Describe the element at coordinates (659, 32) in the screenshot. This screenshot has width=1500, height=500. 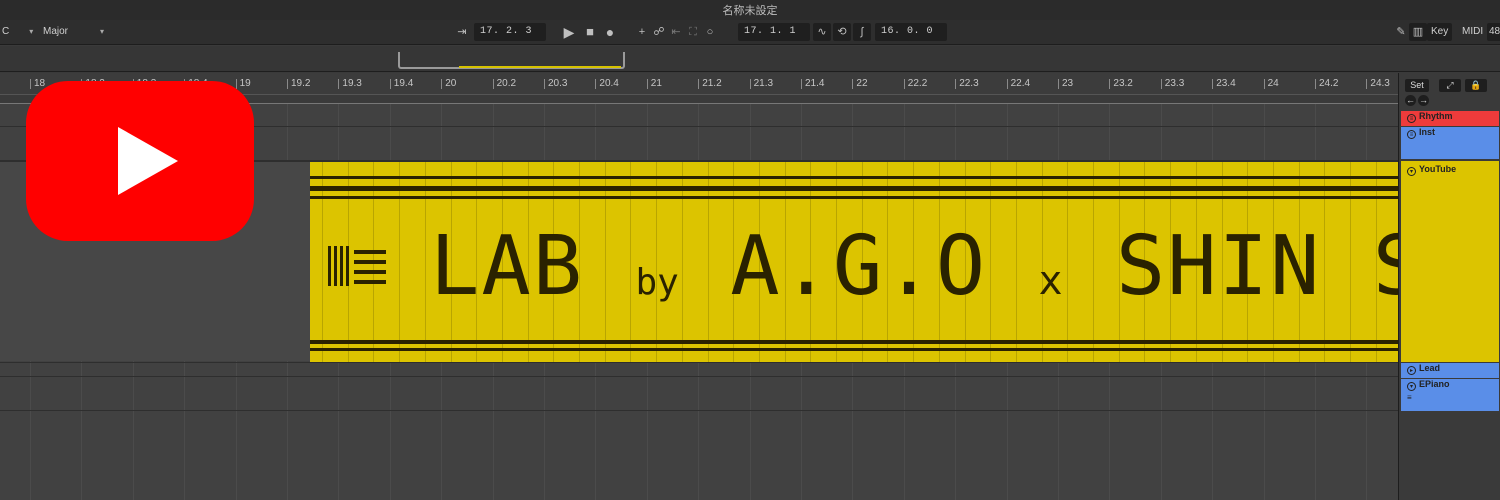
I see `automation-arm-icon: ☍` at that location.